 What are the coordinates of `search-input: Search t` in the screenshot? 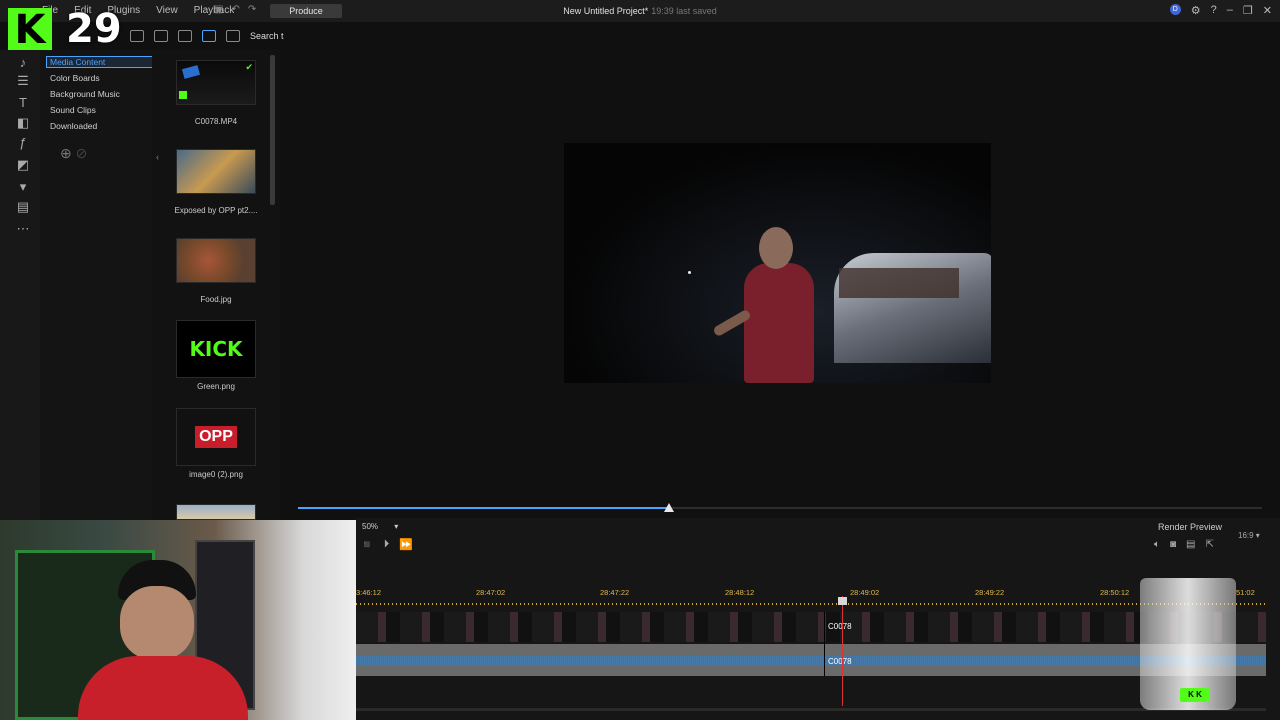 It's located at (267, 36).